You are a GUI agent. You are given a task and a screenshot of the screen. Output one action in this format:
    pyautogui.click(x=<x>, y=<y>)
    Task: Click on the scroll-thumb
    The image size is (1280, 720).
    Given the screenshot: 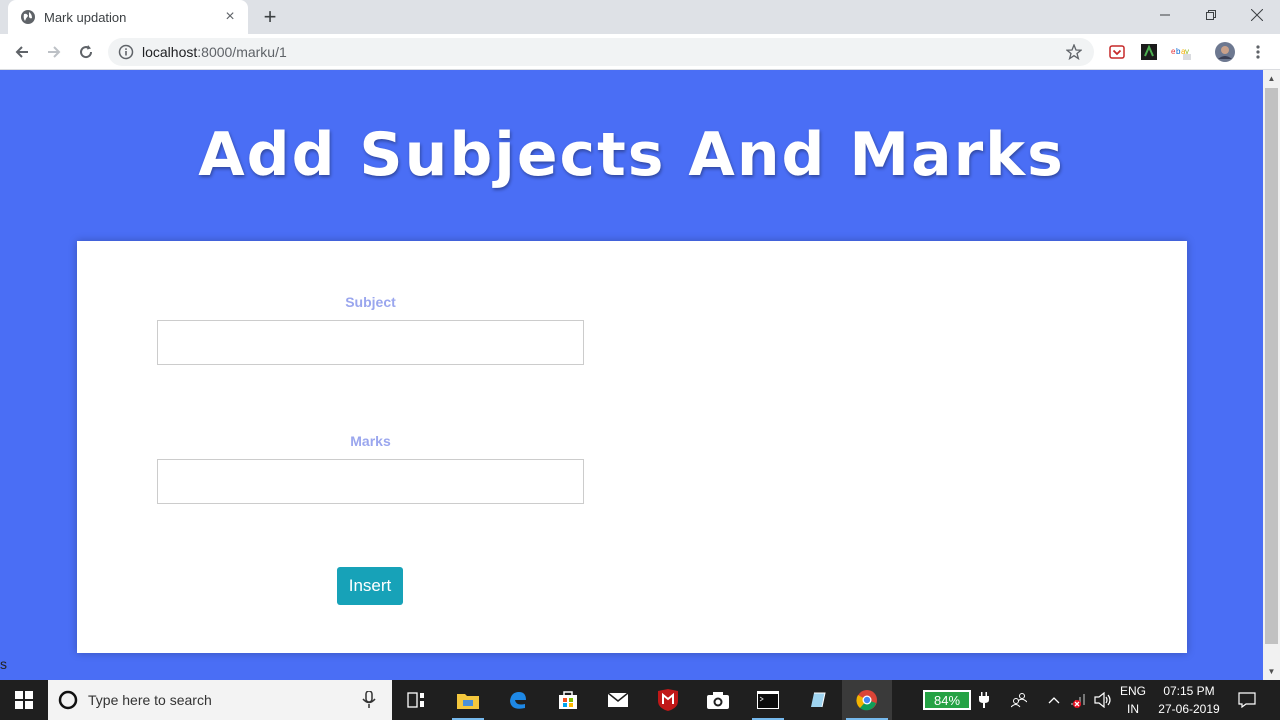 What is the action you would take?
    pyautogui.click(x=1271, y=366)
    